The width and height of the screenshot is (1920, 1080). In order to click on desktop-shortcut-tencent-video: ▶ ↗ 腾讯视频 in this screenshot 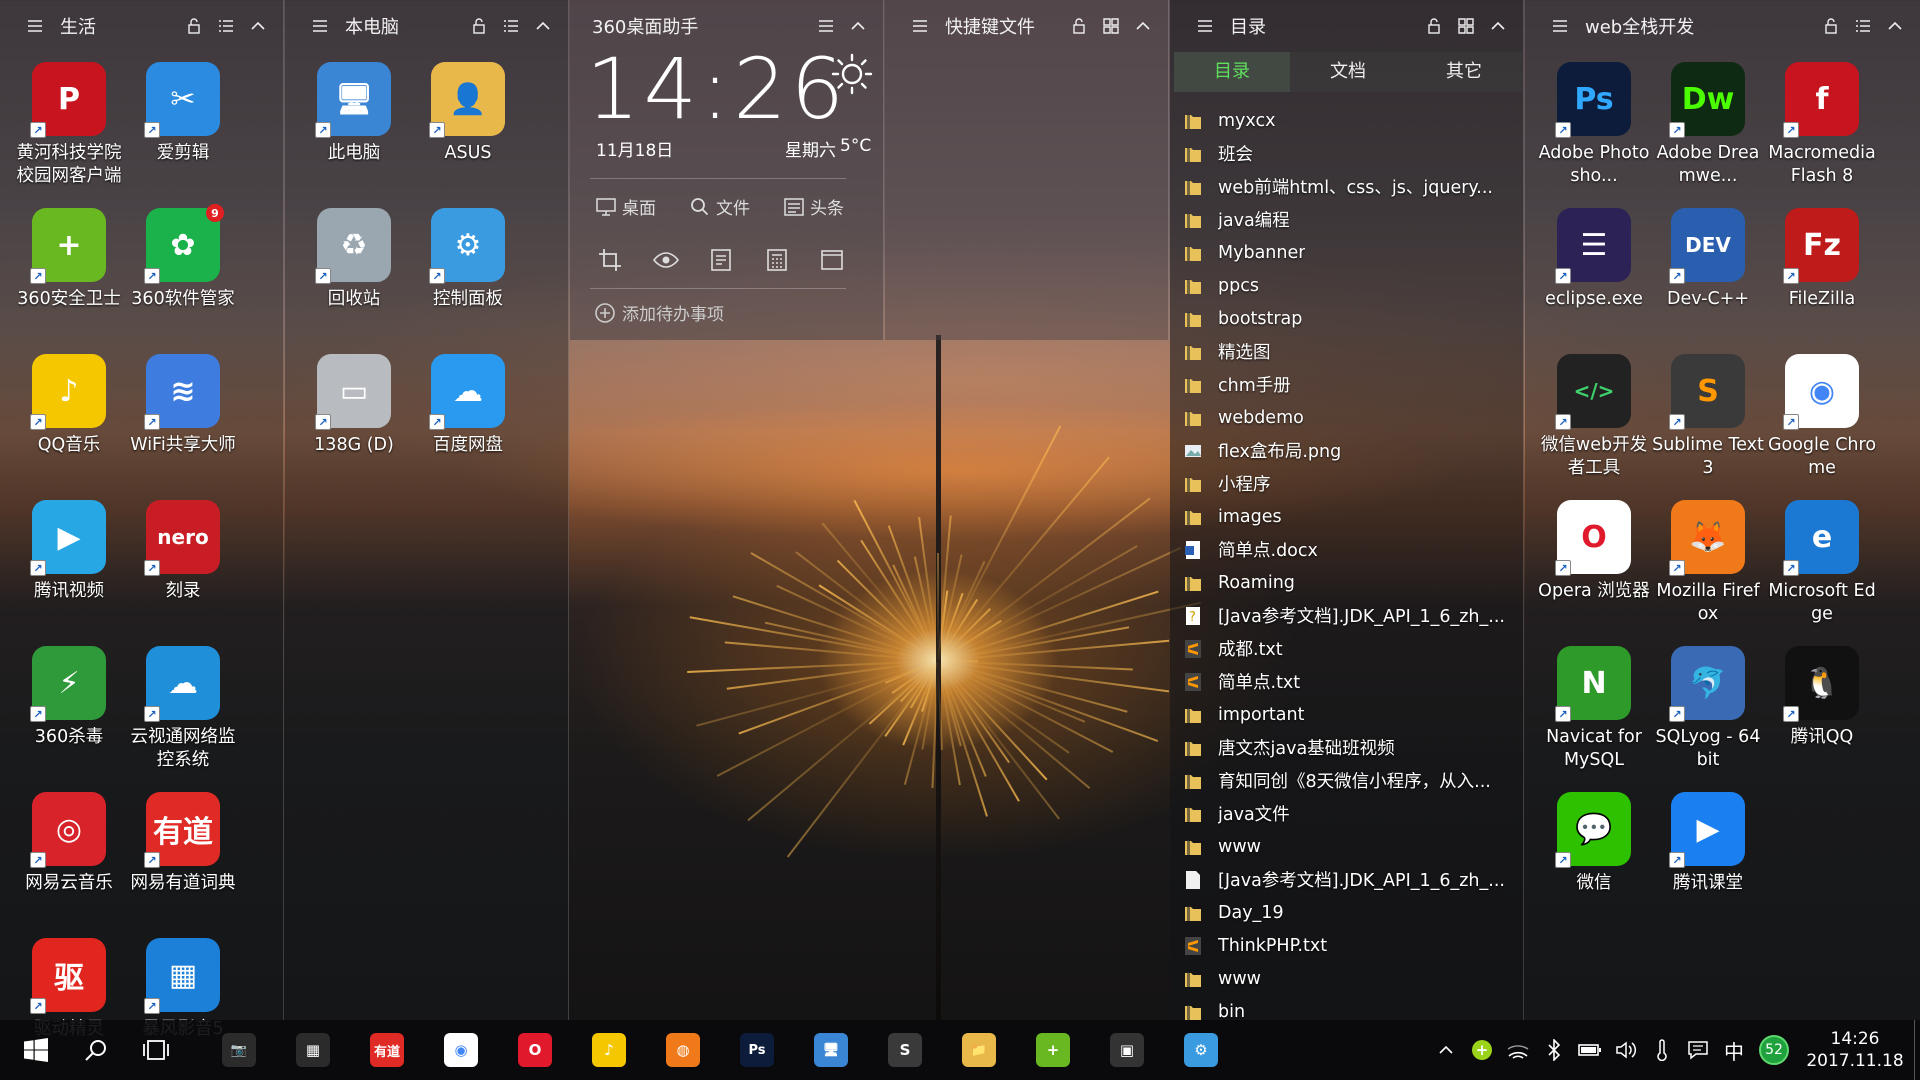, I will do `click(69, 573)`.